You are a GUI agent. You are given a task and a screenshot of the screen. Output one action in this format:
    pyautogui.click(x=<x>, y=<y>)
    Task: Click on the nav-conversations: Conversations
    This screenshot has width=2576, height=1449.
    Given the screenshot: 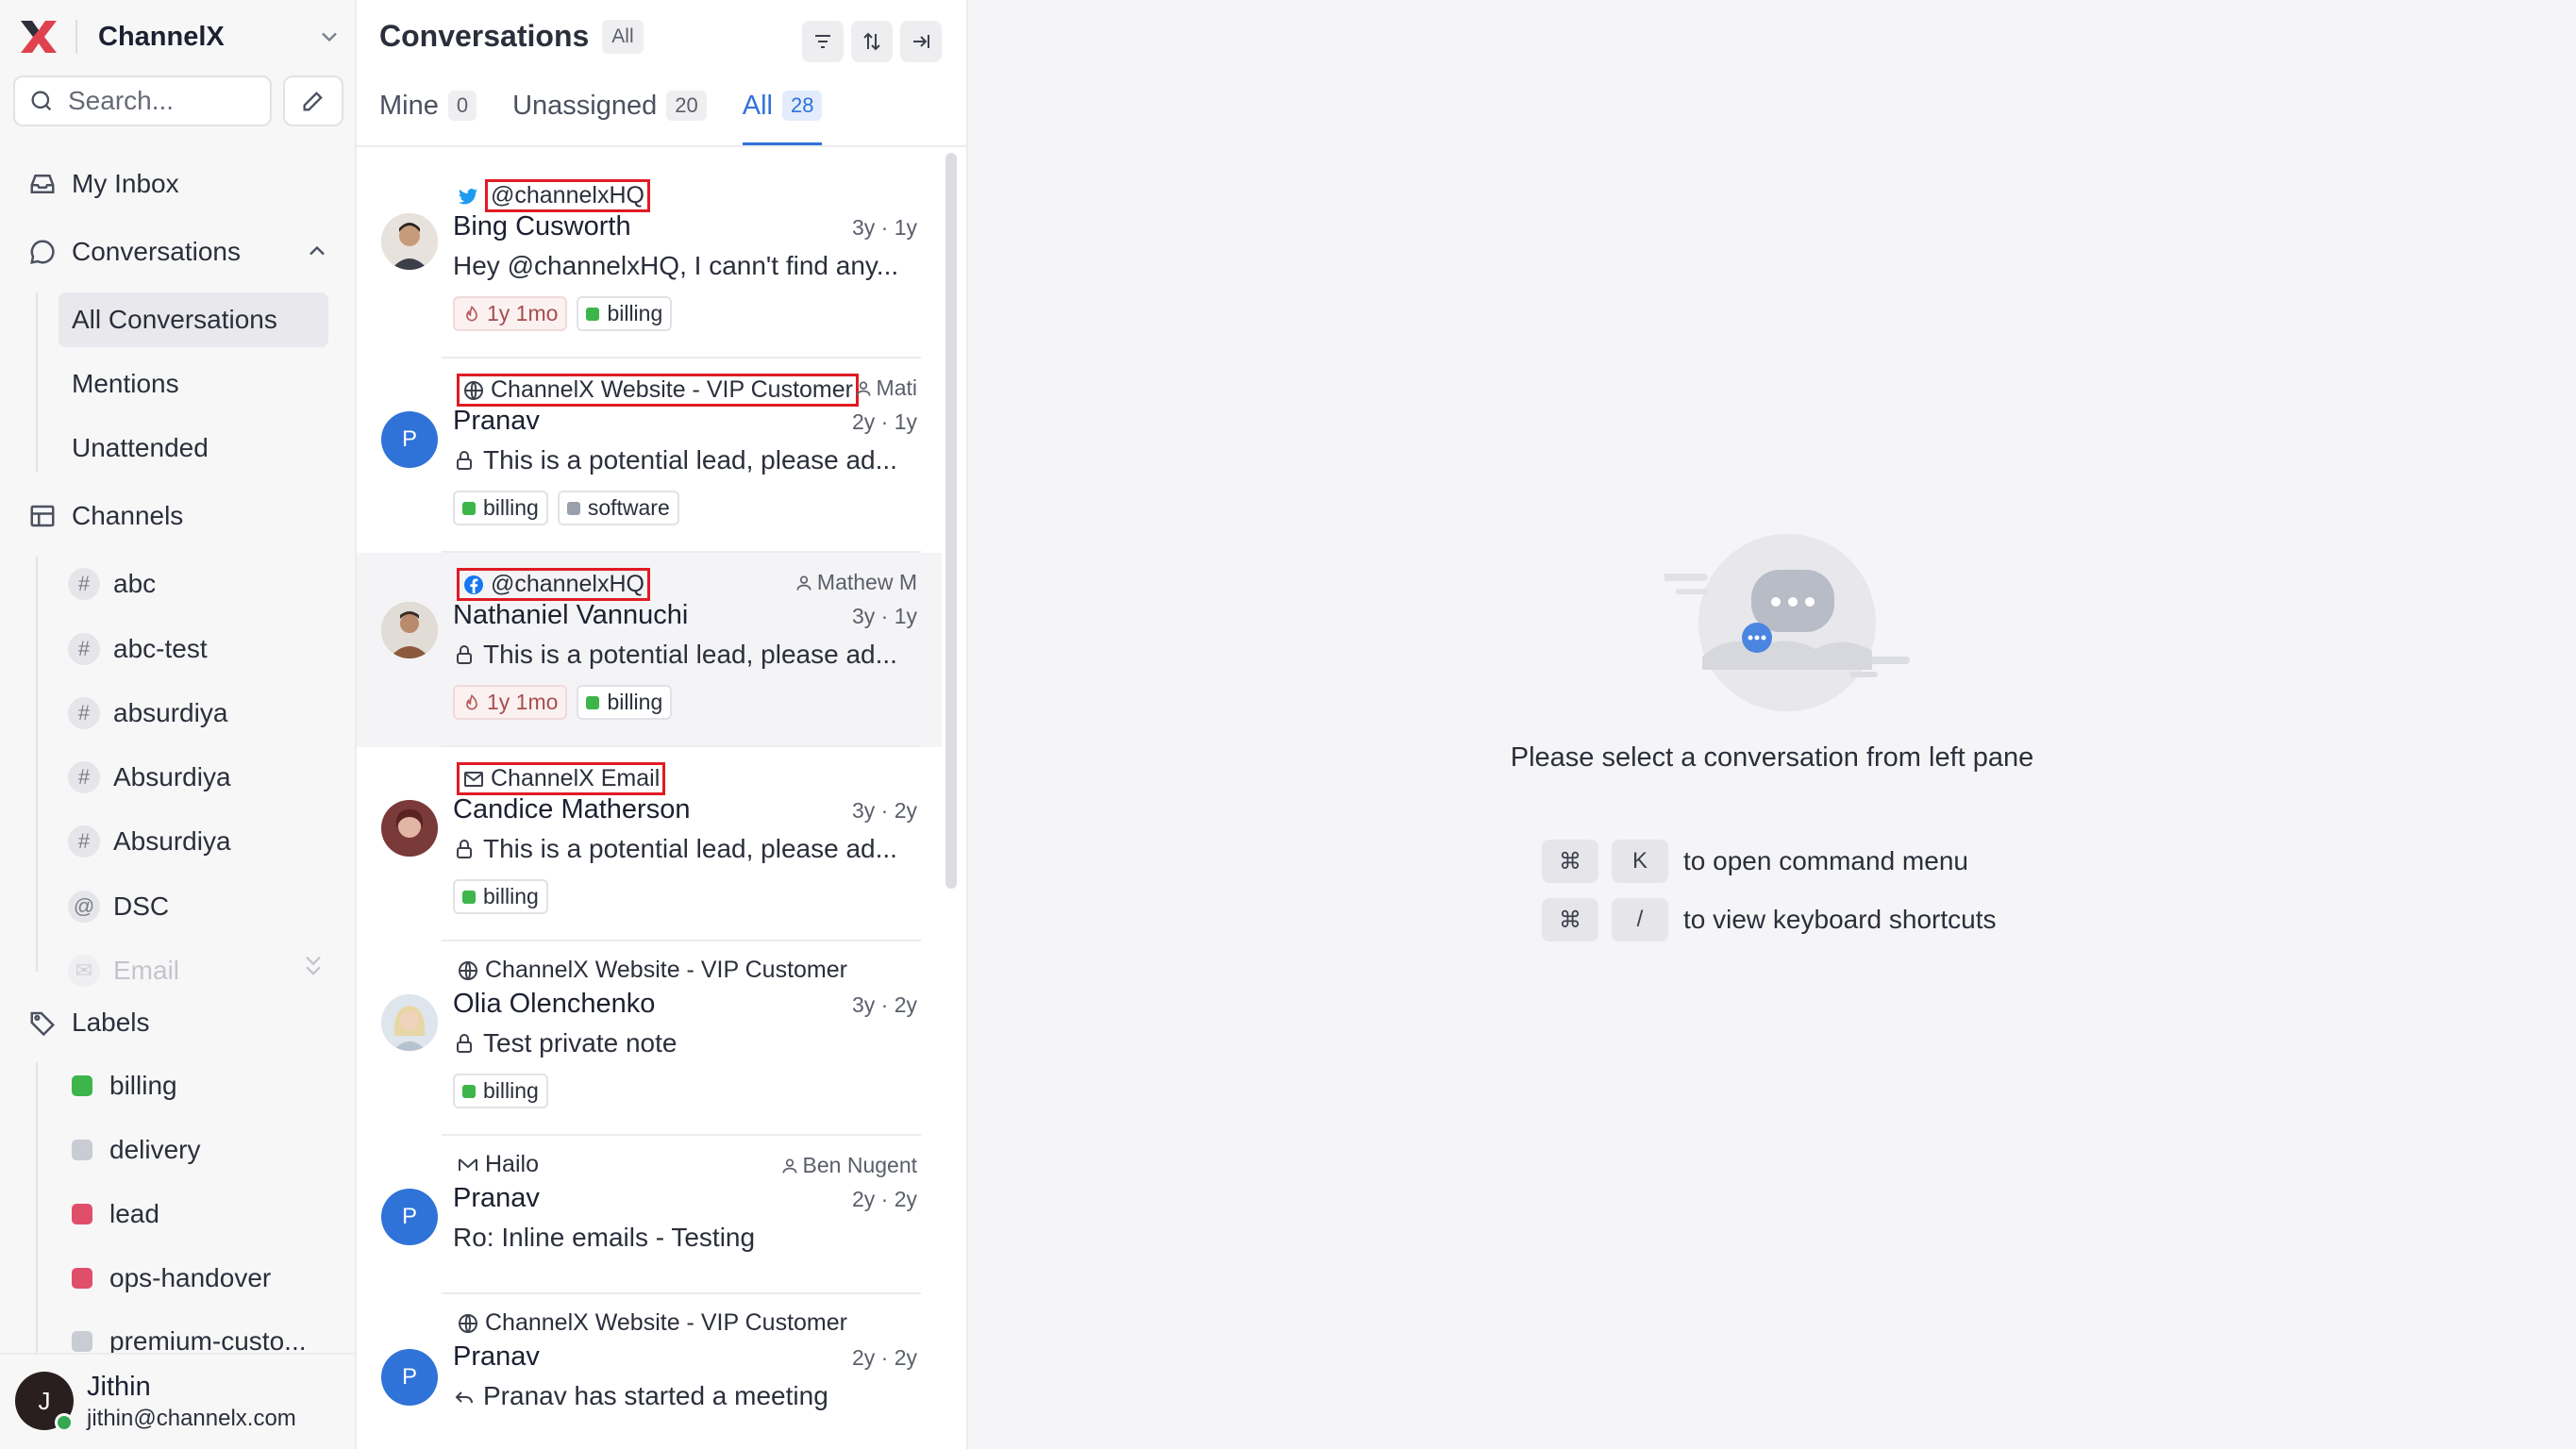 What is the action you would take?
    pyautogui.click(x=134, y=252)
    